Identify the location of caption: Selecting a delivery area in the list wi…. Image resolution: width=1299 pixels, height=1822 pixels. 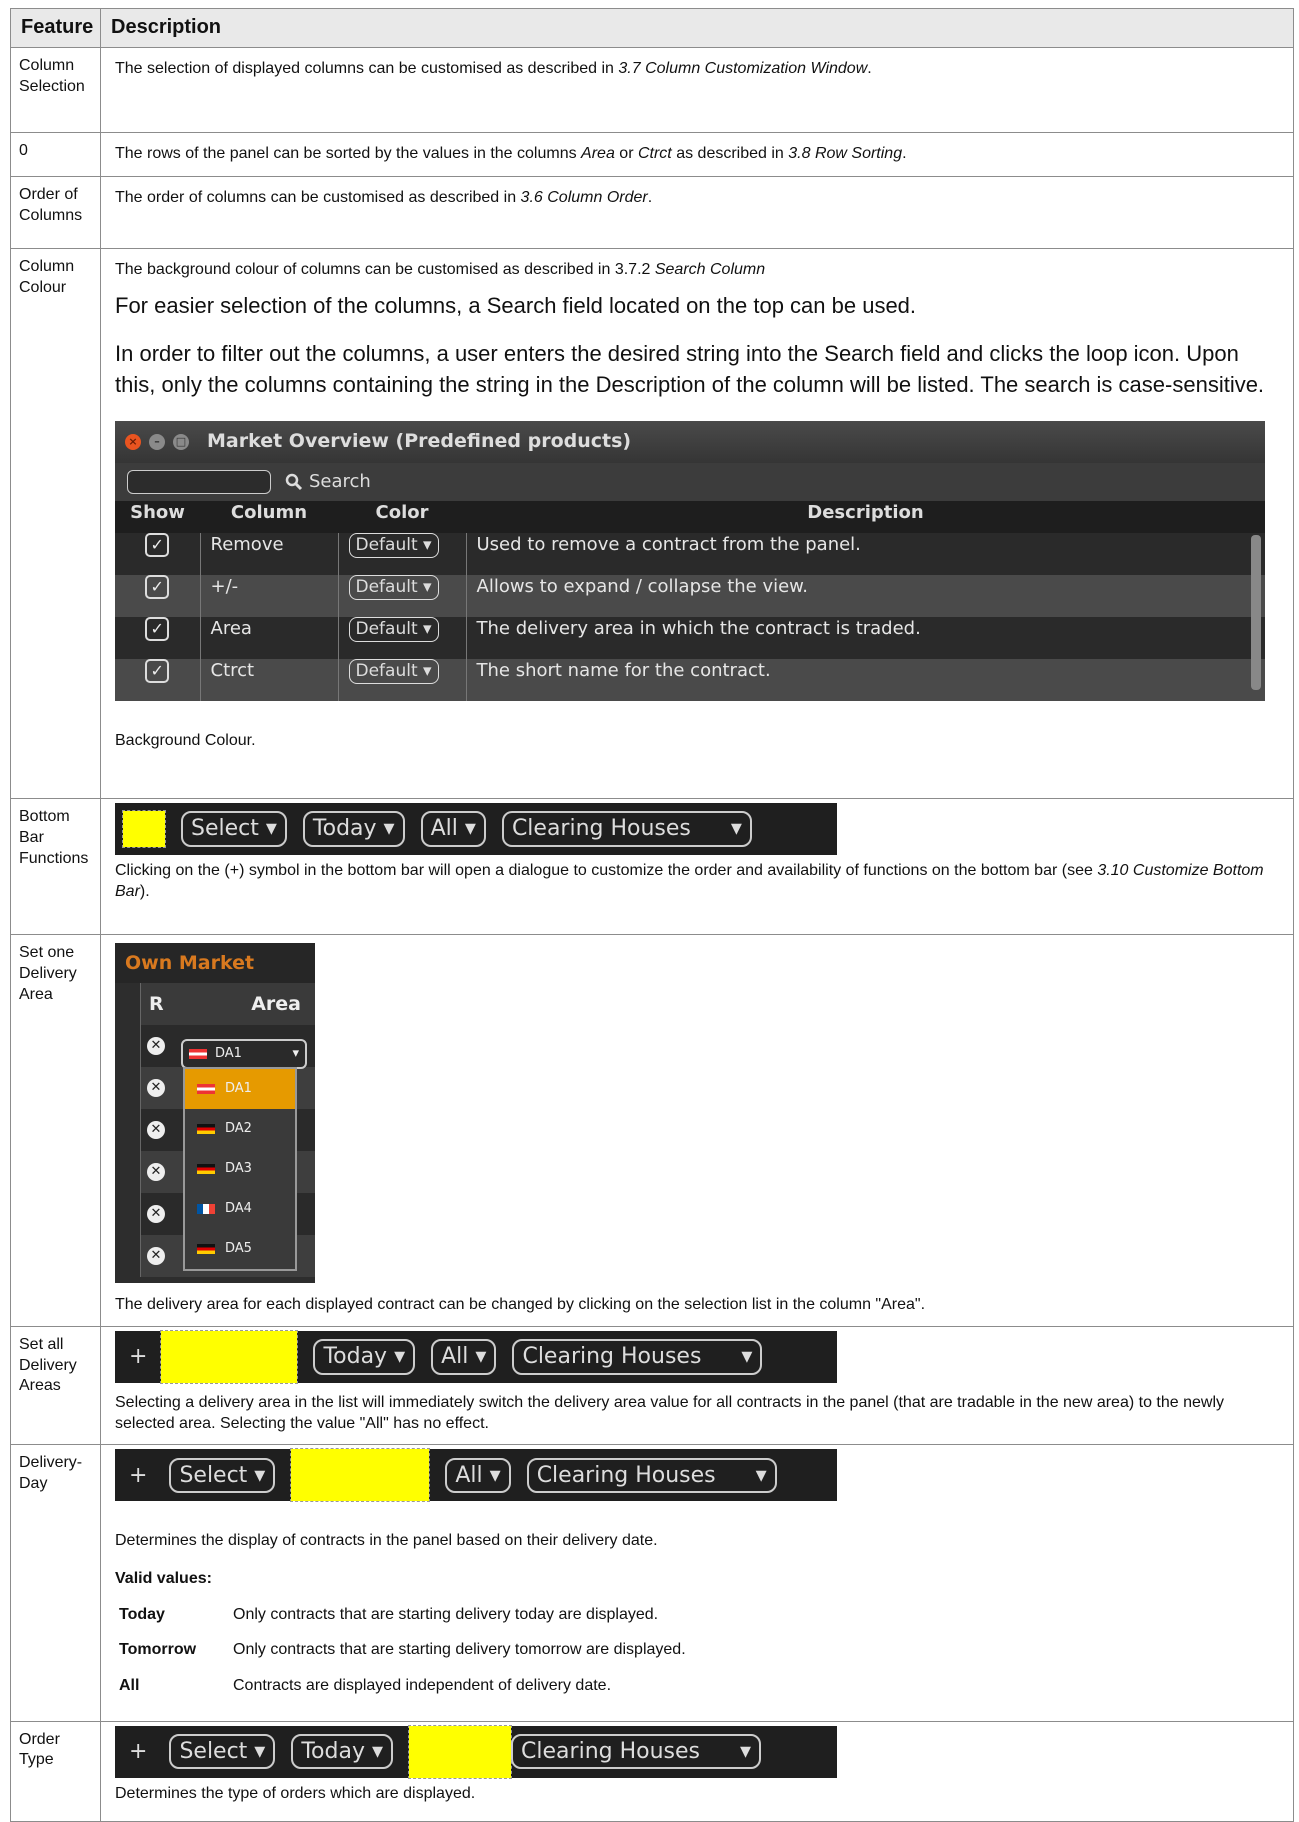
(670, 1412).